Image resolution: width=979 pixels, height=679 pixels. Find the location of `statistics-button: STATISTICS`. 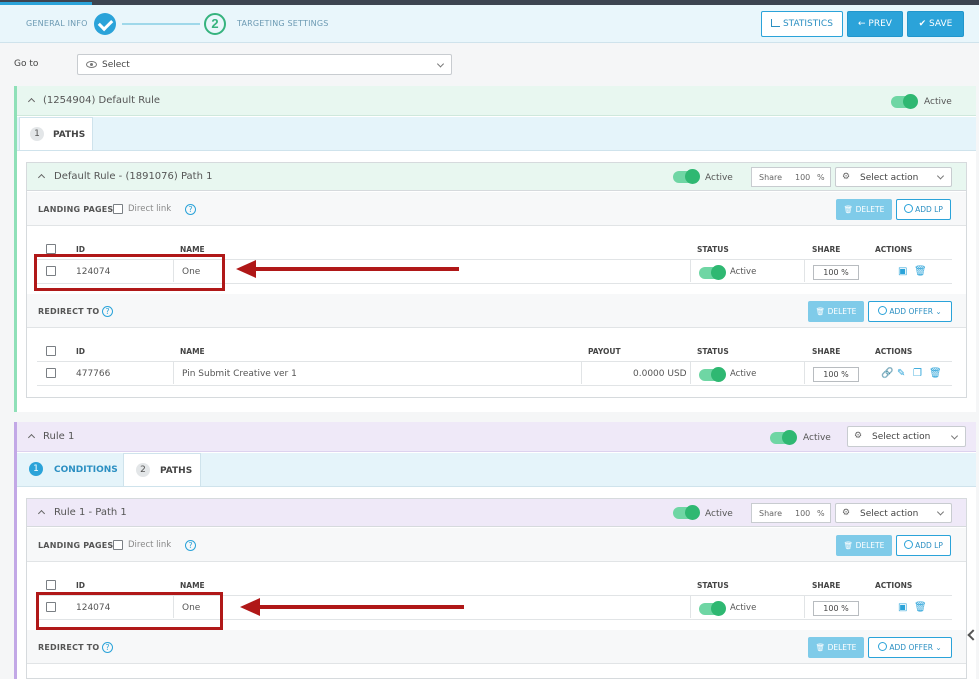

statistics-button: STATISTICS is located at coordinates (802, 24).